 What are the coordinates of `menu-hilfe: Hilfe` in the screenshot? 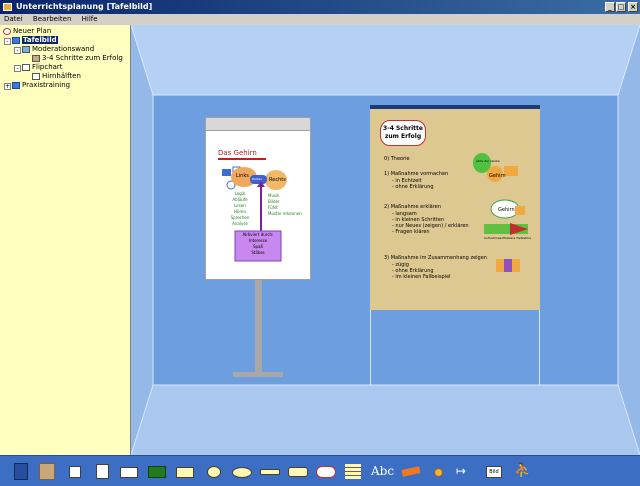 It's located at (90, 19).